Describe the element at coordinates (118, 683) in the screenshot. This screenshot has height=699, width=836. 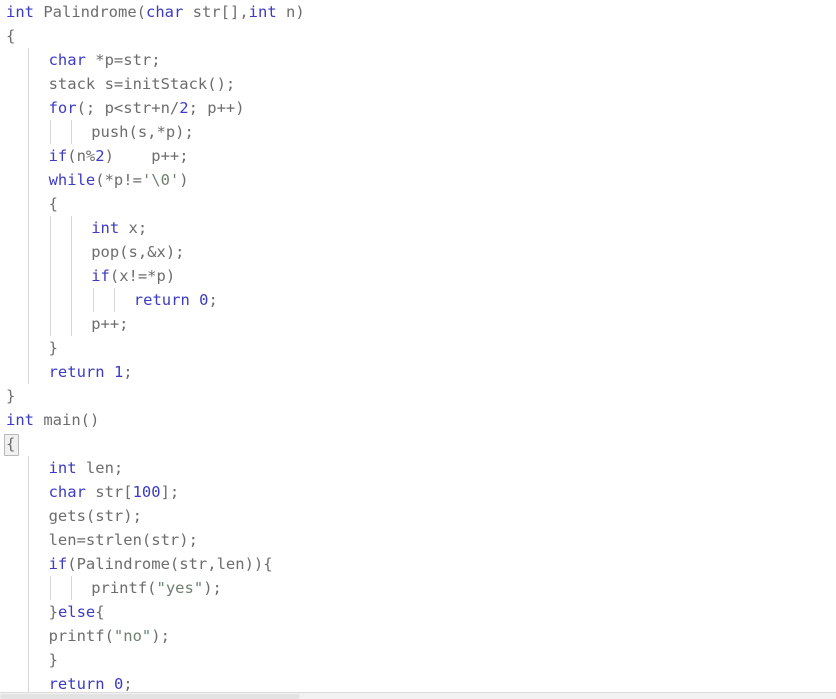
I see `code-token-num: 0` at that location.